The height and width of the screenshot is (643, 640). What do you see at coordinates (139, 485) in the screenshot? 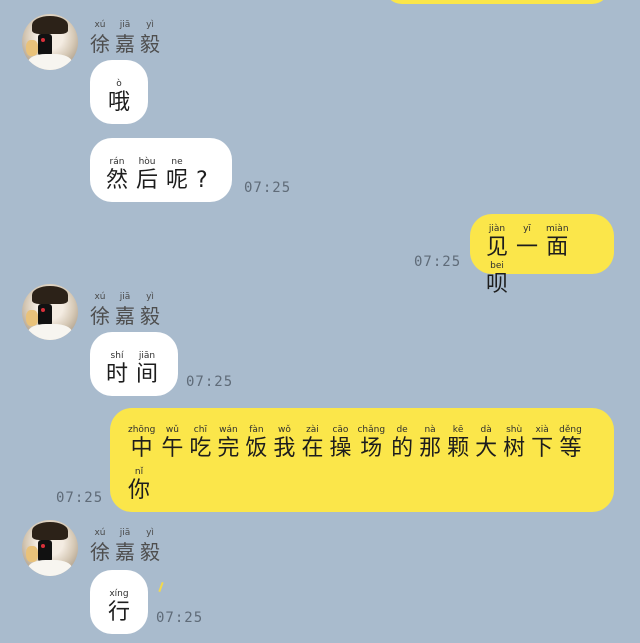
I see `message-char: nǐ 你` at bounding box center [139, 485].